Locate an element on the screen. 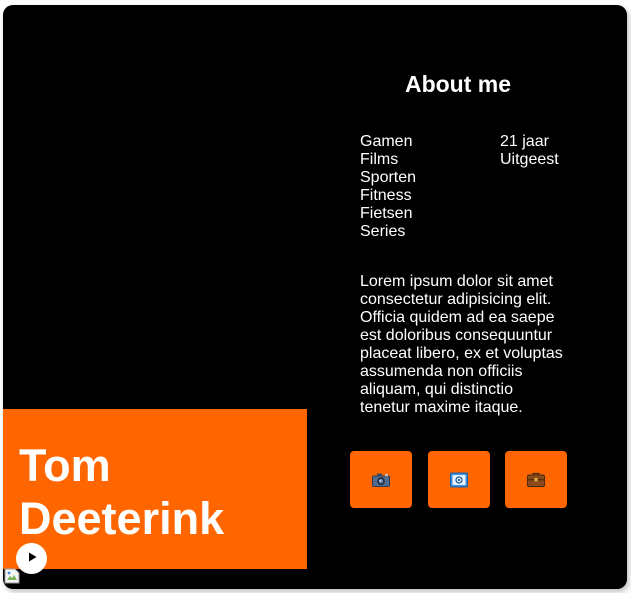 This screenshot has width=631, height=593. age-text: 21 jaar is located at coordinates (524, 141).